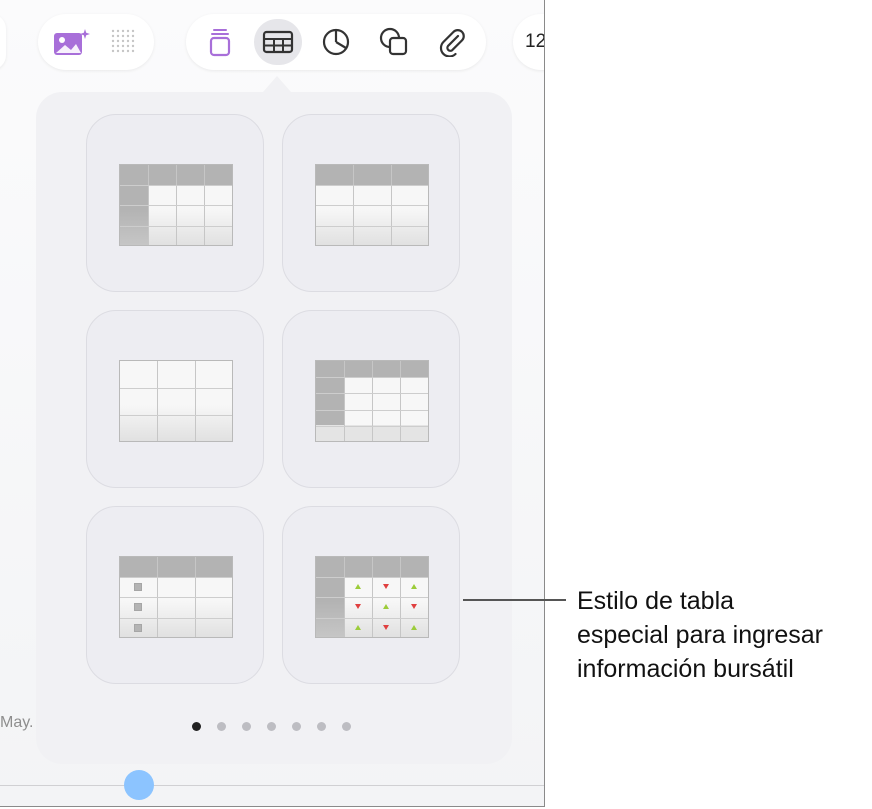 The image size is (872, 809). I want to click on media-attach-button, so click(452, 42).